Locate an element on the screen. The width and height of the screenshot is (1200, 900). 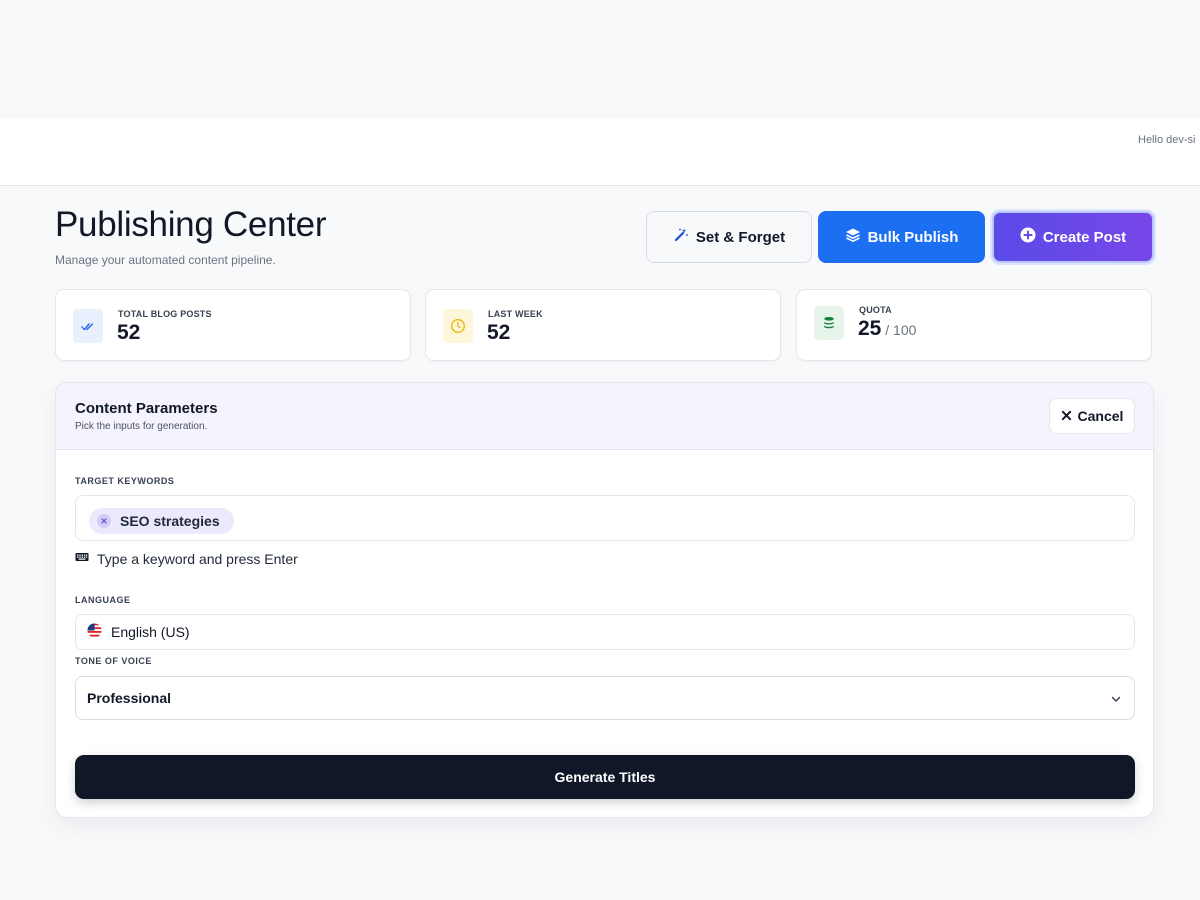
cancel-button: Cancel is located at coordinates (1092, 416).